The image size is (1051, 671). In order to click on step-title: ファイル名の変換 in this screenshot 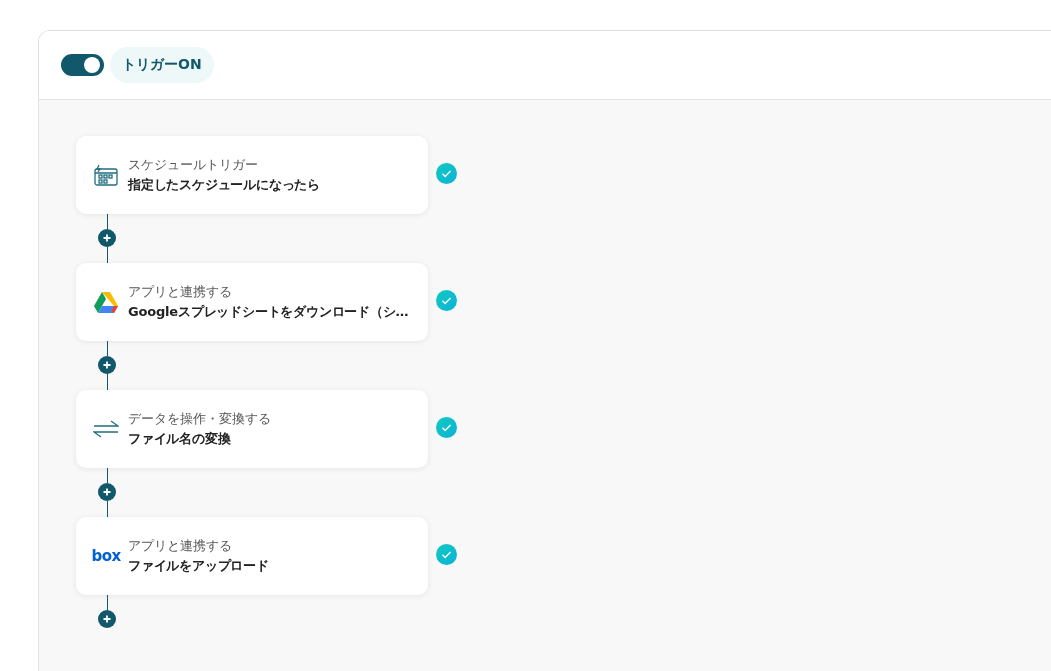, I will do `click(180, 438)`.